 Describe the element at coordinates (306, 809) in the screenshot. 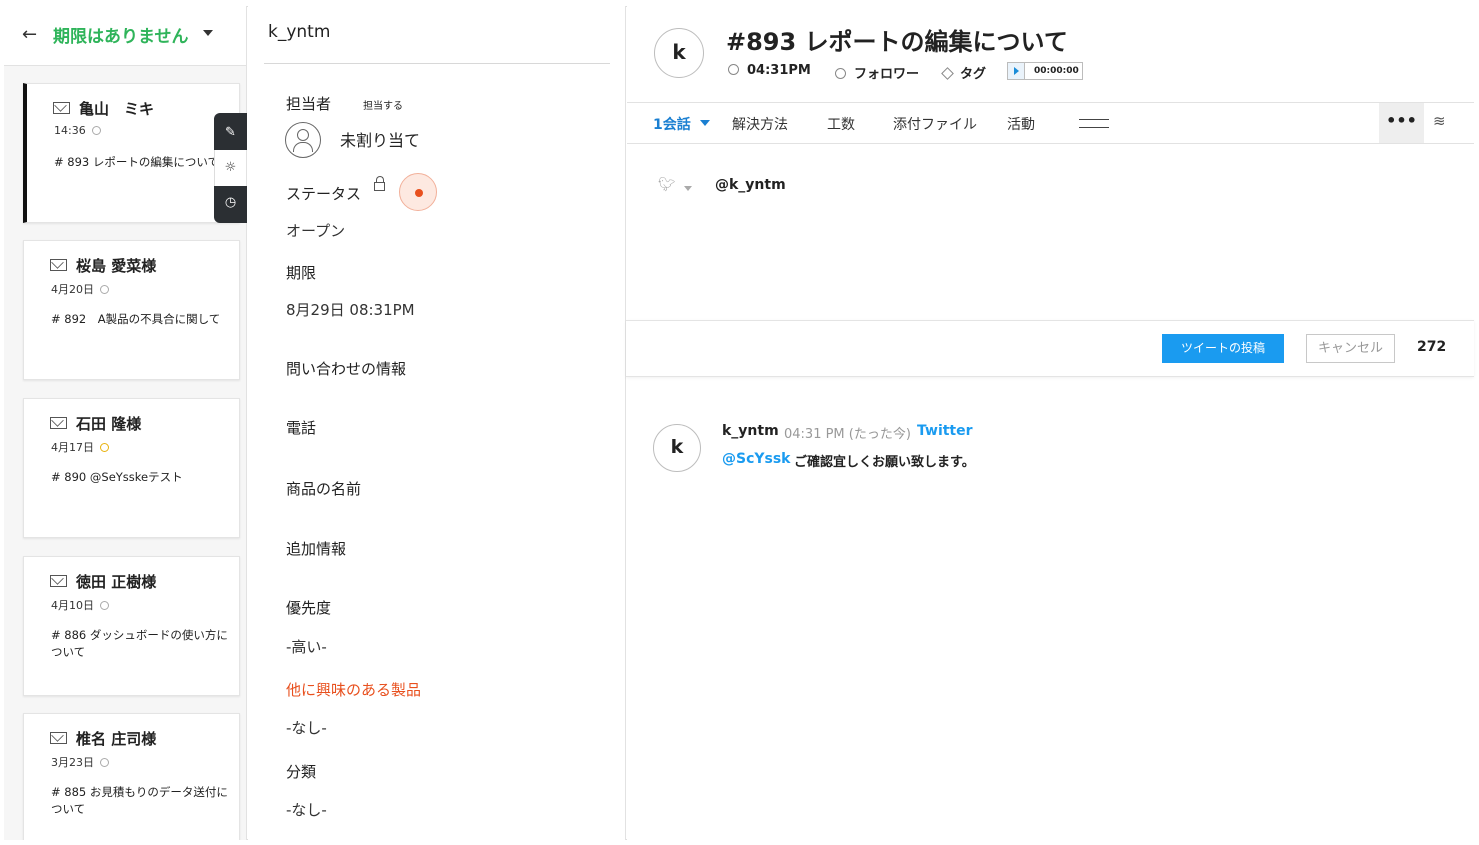

I see `category-value: -なし-` at that location.